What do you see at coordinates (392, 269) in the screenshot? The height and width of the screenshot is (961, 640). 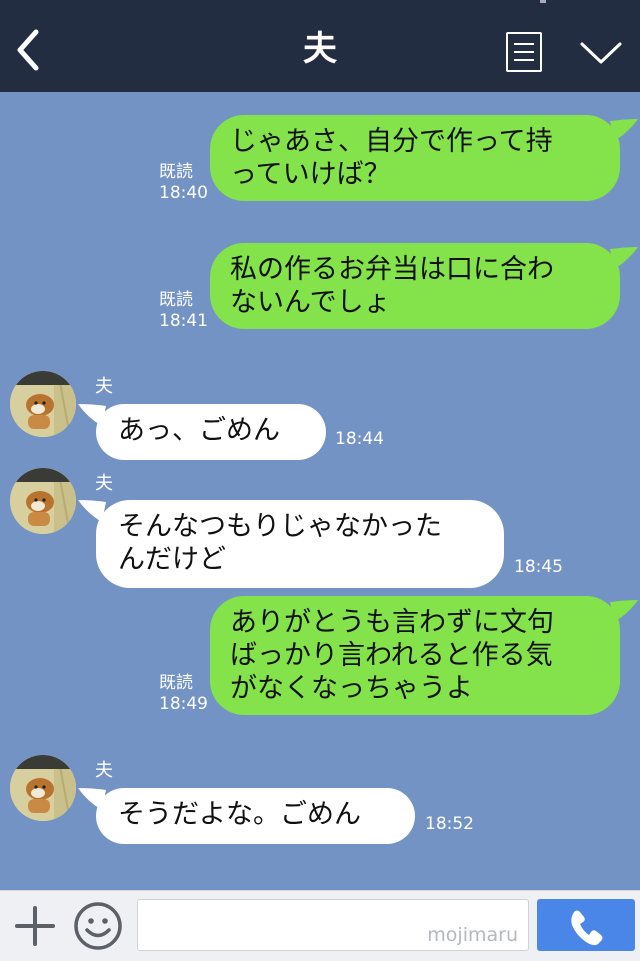 I see `message-line: 私の作るお弁当は口に合わ` at bounding box center [392, 269].